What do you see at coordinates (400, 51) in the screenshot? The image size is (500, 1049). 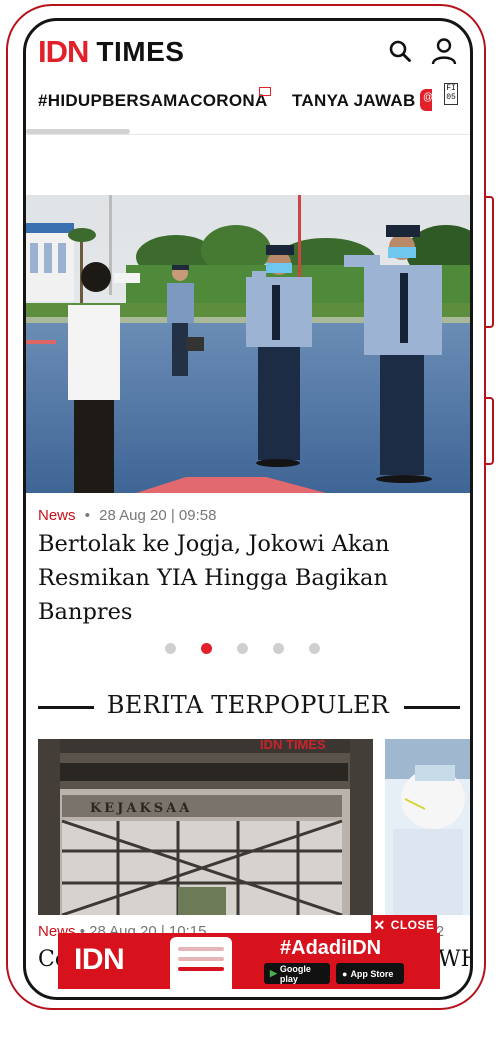 I see `search-icon` at bounding box center [400, 51].